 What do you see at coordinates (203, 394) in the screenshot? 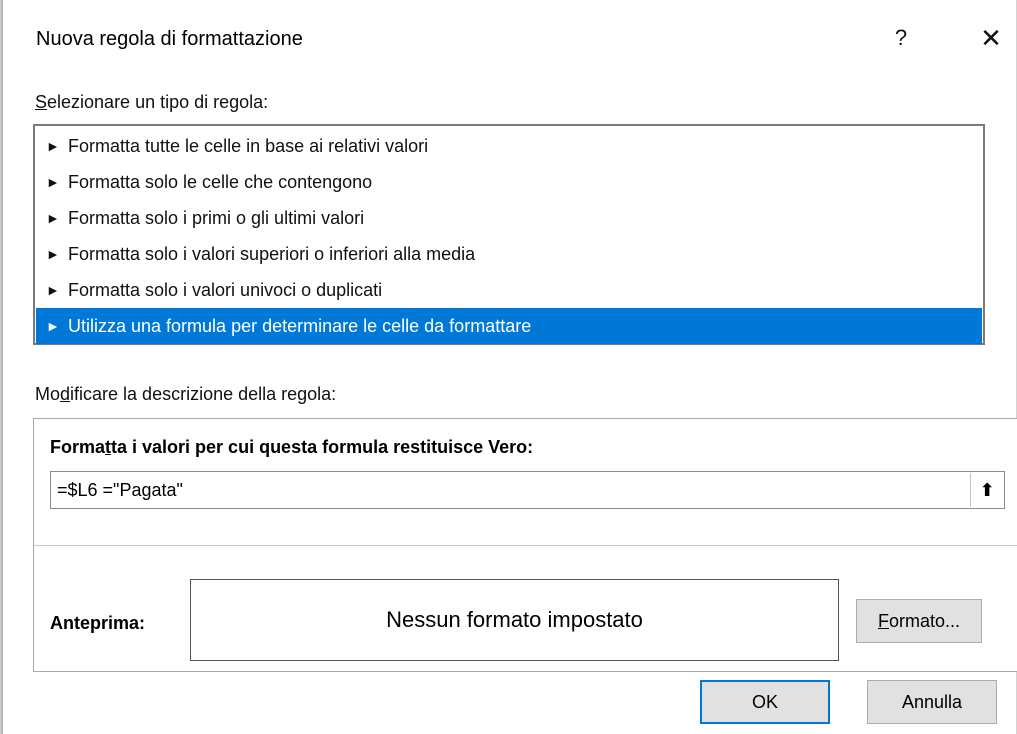
I see `rule-description-label-post: ificare la descrizione della regola:` at bounding box center [203, 394].